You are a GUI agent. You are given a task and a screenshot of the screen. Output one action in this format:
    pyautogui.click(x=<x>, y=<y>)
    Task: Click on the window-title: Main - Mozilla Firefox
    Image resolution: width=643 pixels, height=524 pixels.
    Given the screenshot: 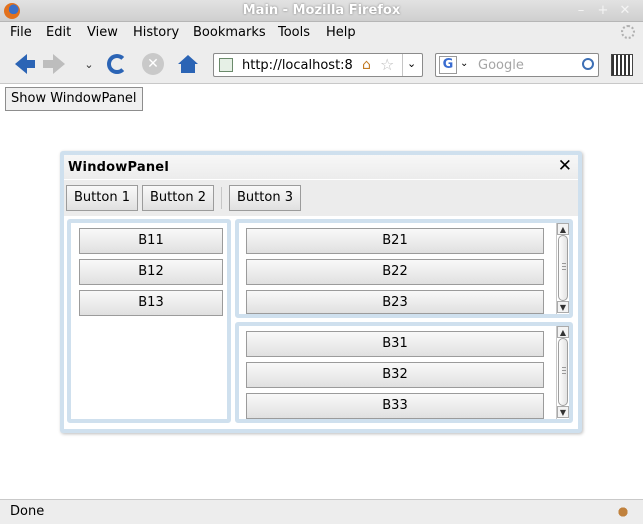 What is the action you would take?
    pyautogui.click(x=321, y=10)
    